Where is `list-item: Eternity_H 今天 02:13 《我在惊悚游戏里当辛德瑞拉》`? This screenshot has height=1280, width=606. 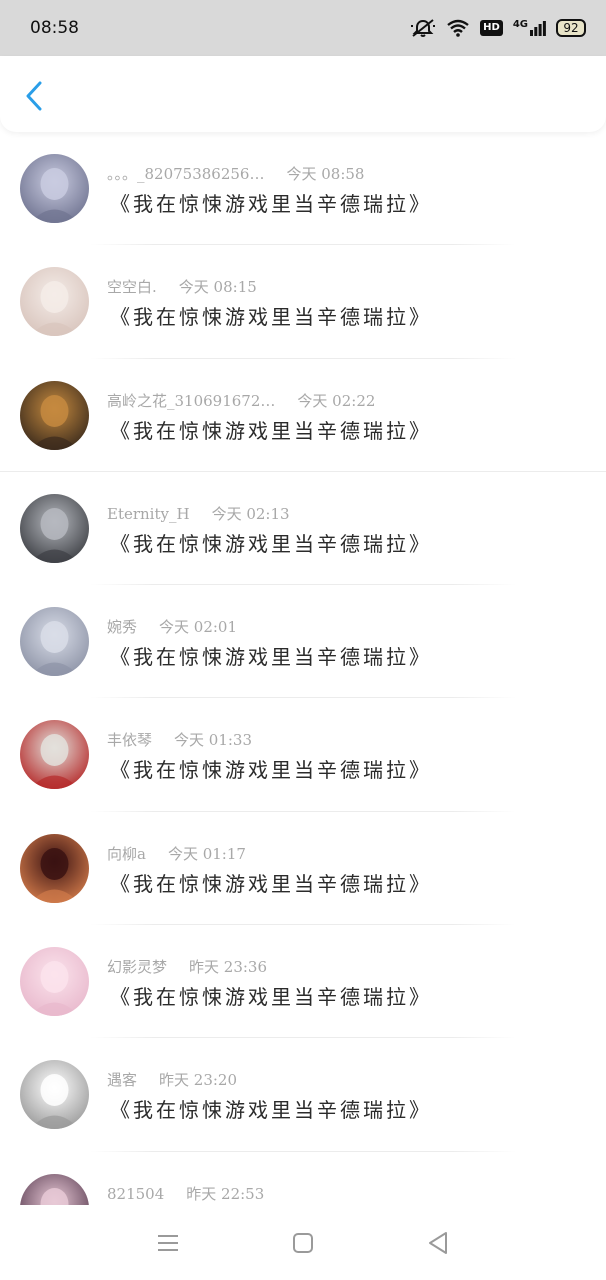
list-item: Eternity_H 今天 02:13 《我在惊悚游戏里当辛德瑞拉》 is located at coordinates (303, 529).